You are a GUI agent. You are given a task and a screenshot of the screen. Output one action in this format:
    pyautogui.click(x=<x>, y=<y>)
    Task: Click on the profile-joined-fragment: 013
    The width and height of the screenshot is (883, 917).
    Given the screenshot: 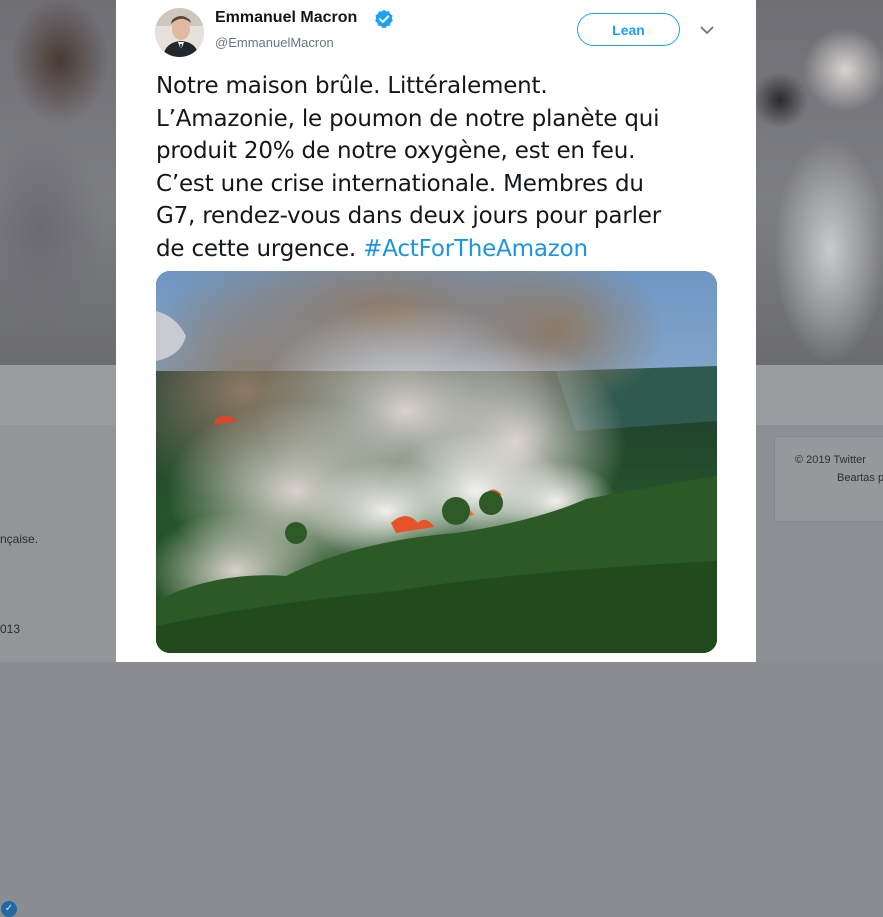 What is the action you would take?
    pyautogui.click(x=10, y=629)
    